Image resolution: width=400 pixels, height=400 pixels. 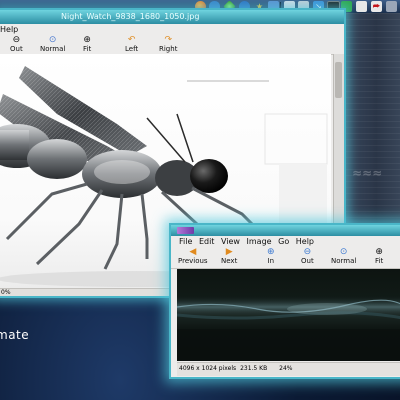 I want to click on image-canvas, so click(x=288, y=315).